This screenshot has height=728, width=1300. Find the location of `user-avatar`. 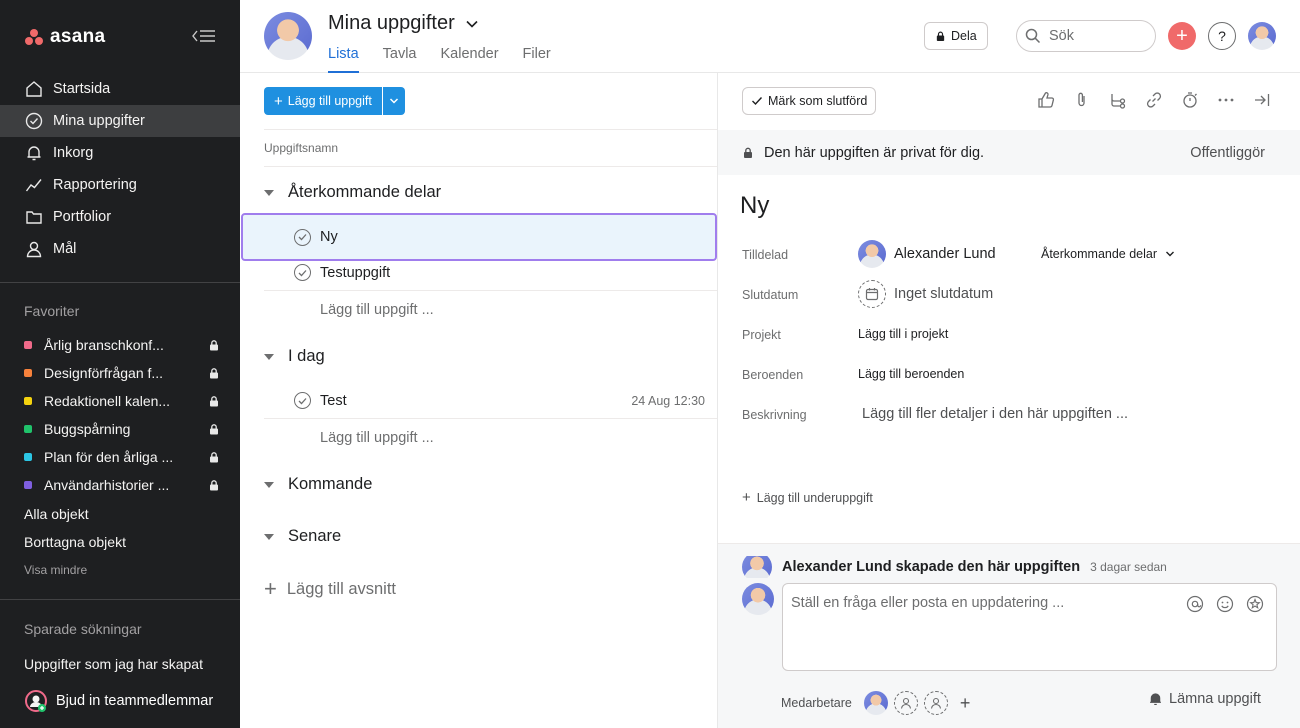

user-avatar is located at coordinates (1262, 36).